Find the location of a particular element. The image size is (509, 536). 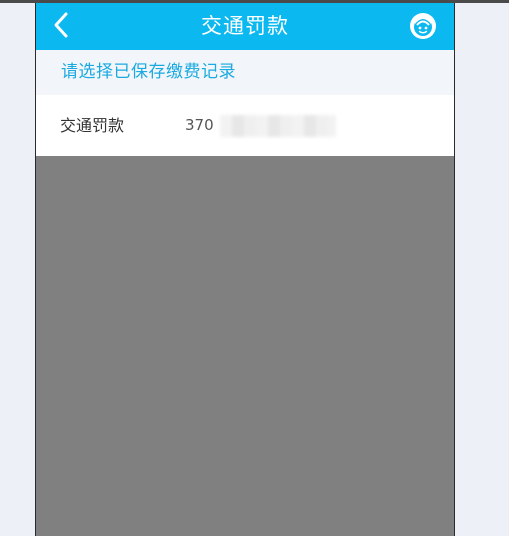

saved-record-item: 交通罚款 370 is located at coordinates (245, 125).